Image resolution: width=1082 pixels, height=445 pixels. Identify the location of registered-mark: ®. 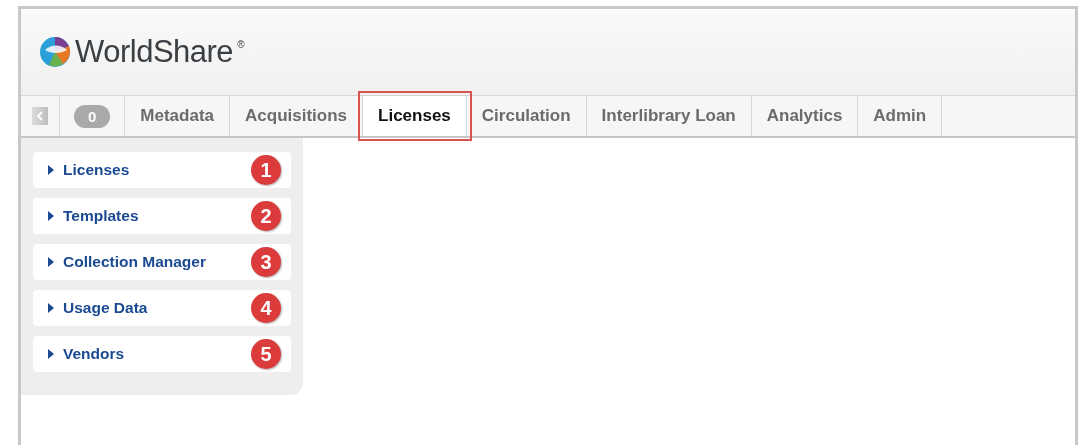
(241, 44).